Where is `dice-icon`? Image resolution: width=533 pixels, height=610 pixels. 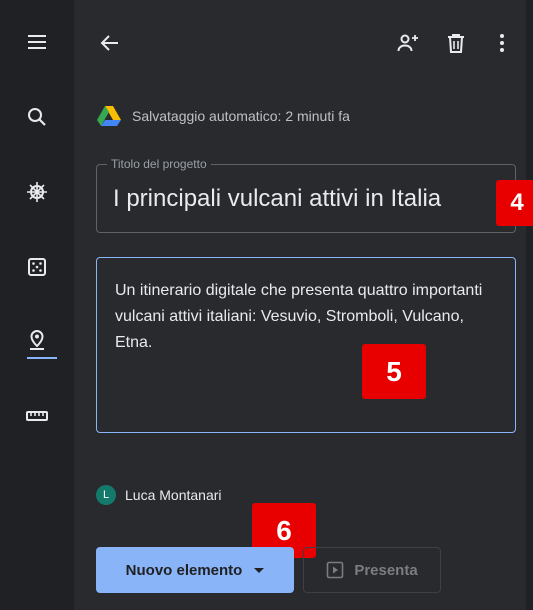 dice-icon is located at coordinates (37, 267).